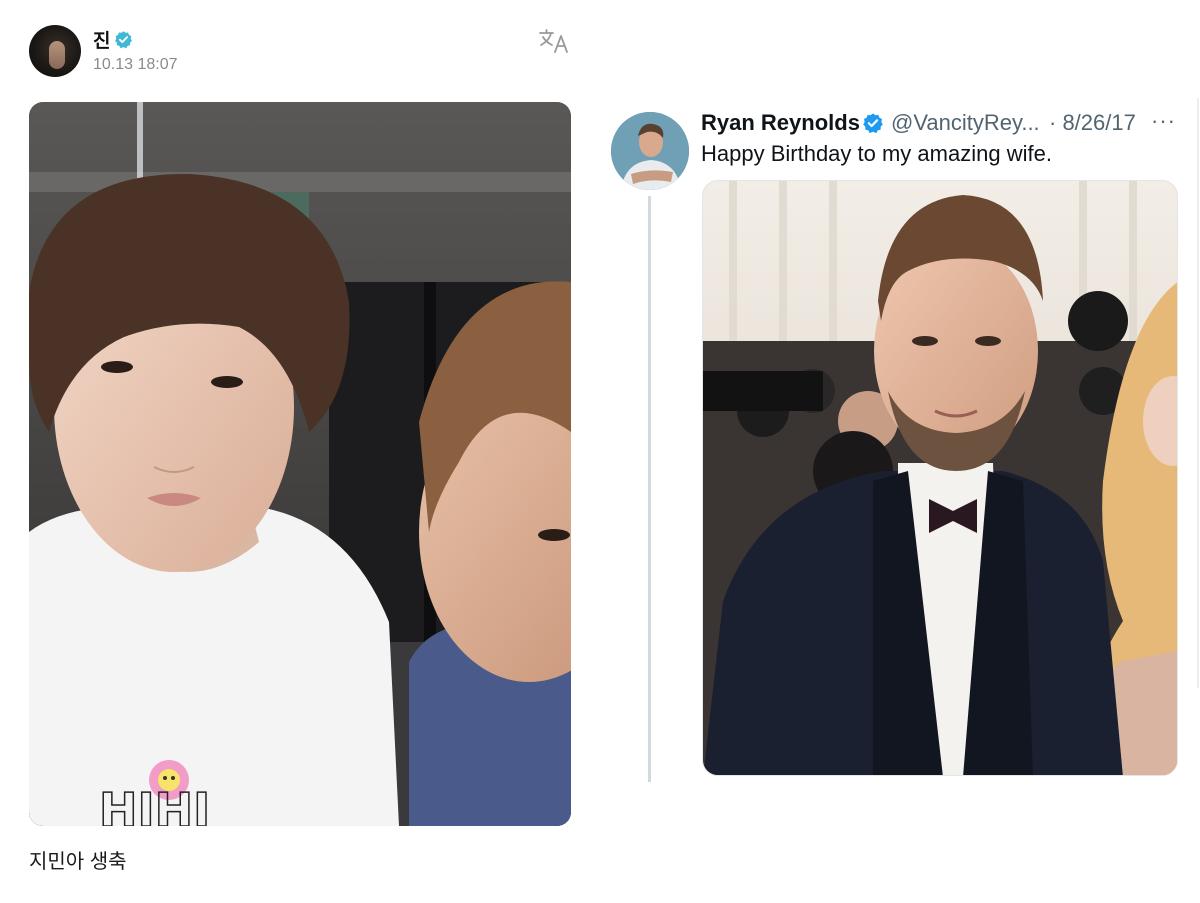 The width and height of the screenshot is (1200, 903). What do you see at coordinates (649, 489) in the screenshot?
I see `thread-connector` at bounding box center [649, 489].